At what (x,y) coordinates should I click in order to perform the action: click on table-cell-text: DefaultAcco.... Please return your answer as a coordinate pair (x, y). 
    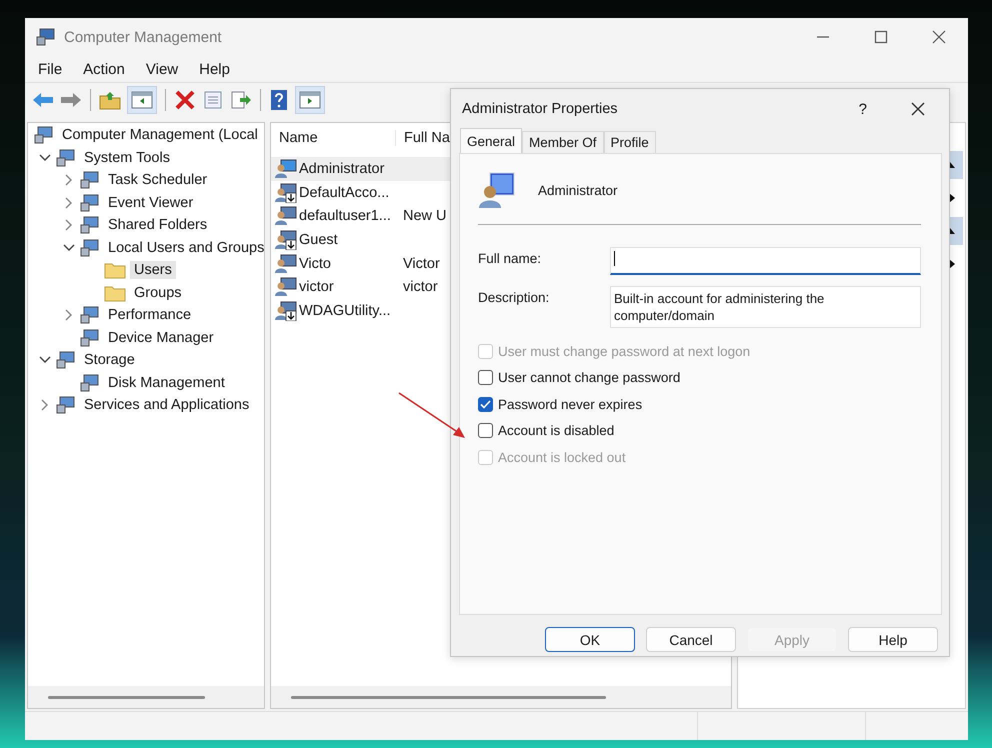
    Looking at the image, I should click on (344, 192).